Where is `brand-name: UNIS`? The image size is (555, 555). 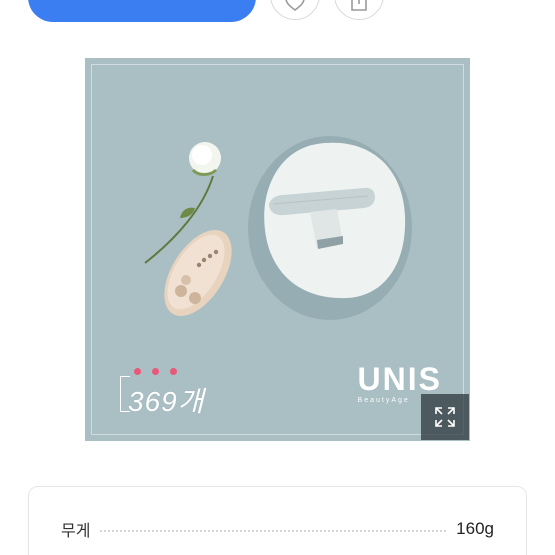
brand-name: UNIS is located at coordinates (399, 379).